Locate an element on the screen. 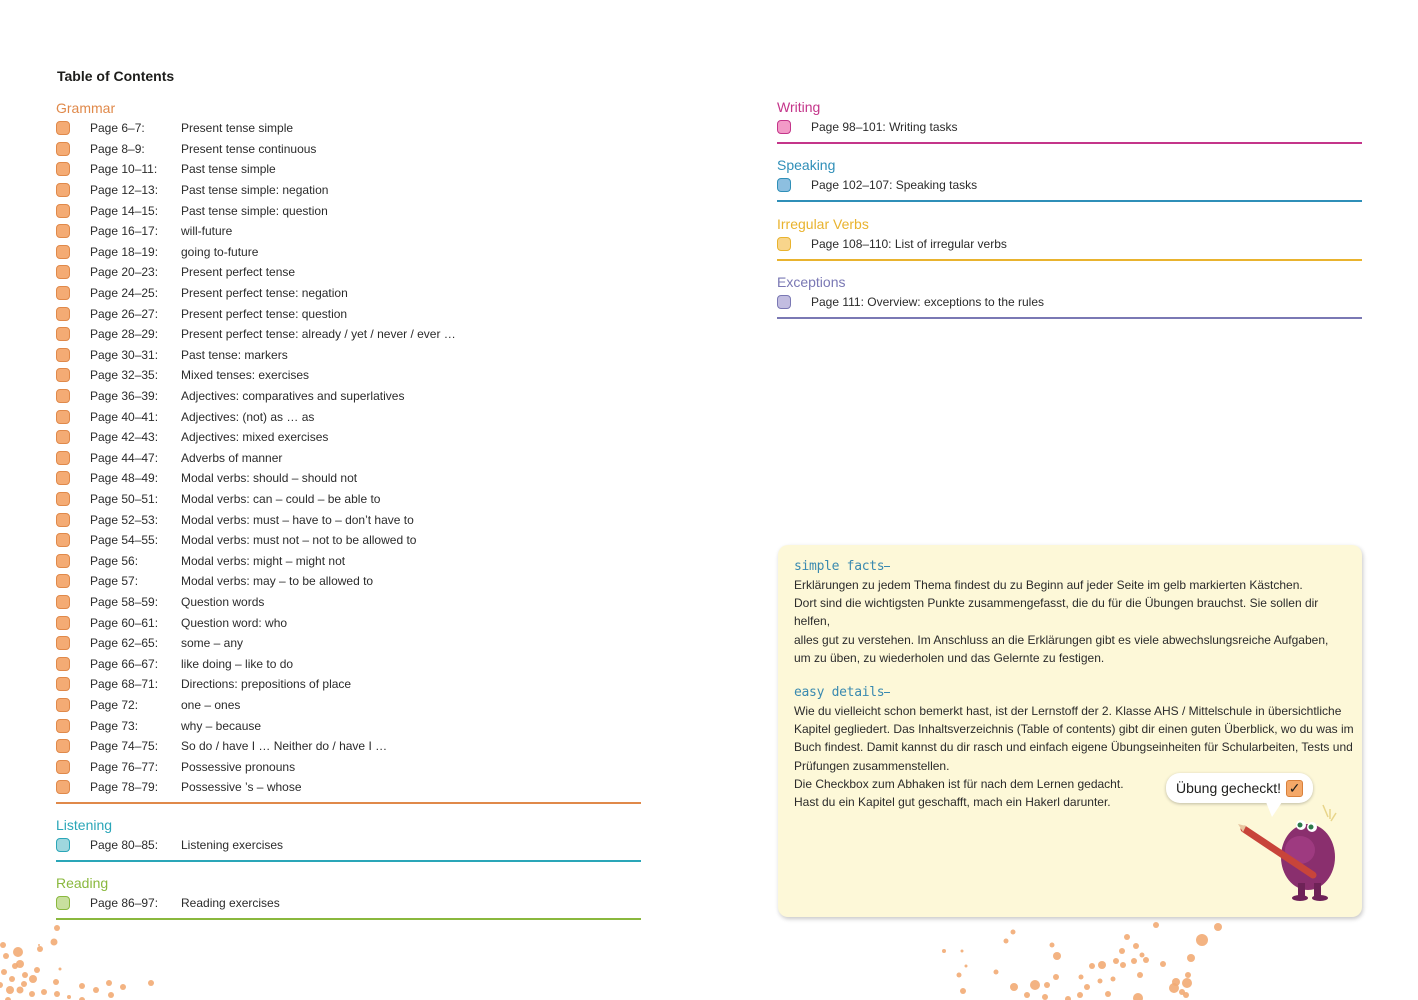 The width and height of the screenshot is (1418, 1000). entry-topic: Possessive ’s – whose is located at coordinates (241, 787).